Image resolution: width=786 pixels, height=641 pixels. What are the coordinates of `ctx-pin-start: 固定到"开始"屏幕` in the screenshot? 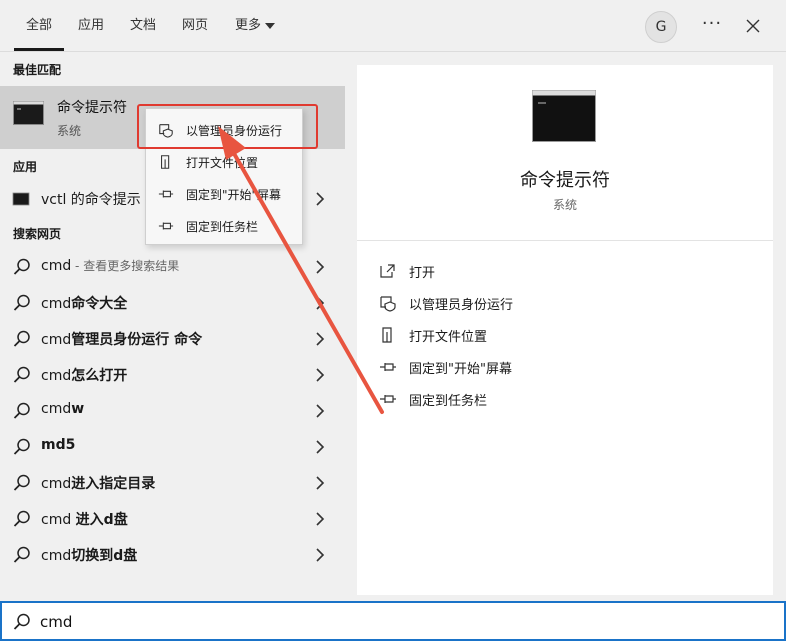 It's located at (224, 194).